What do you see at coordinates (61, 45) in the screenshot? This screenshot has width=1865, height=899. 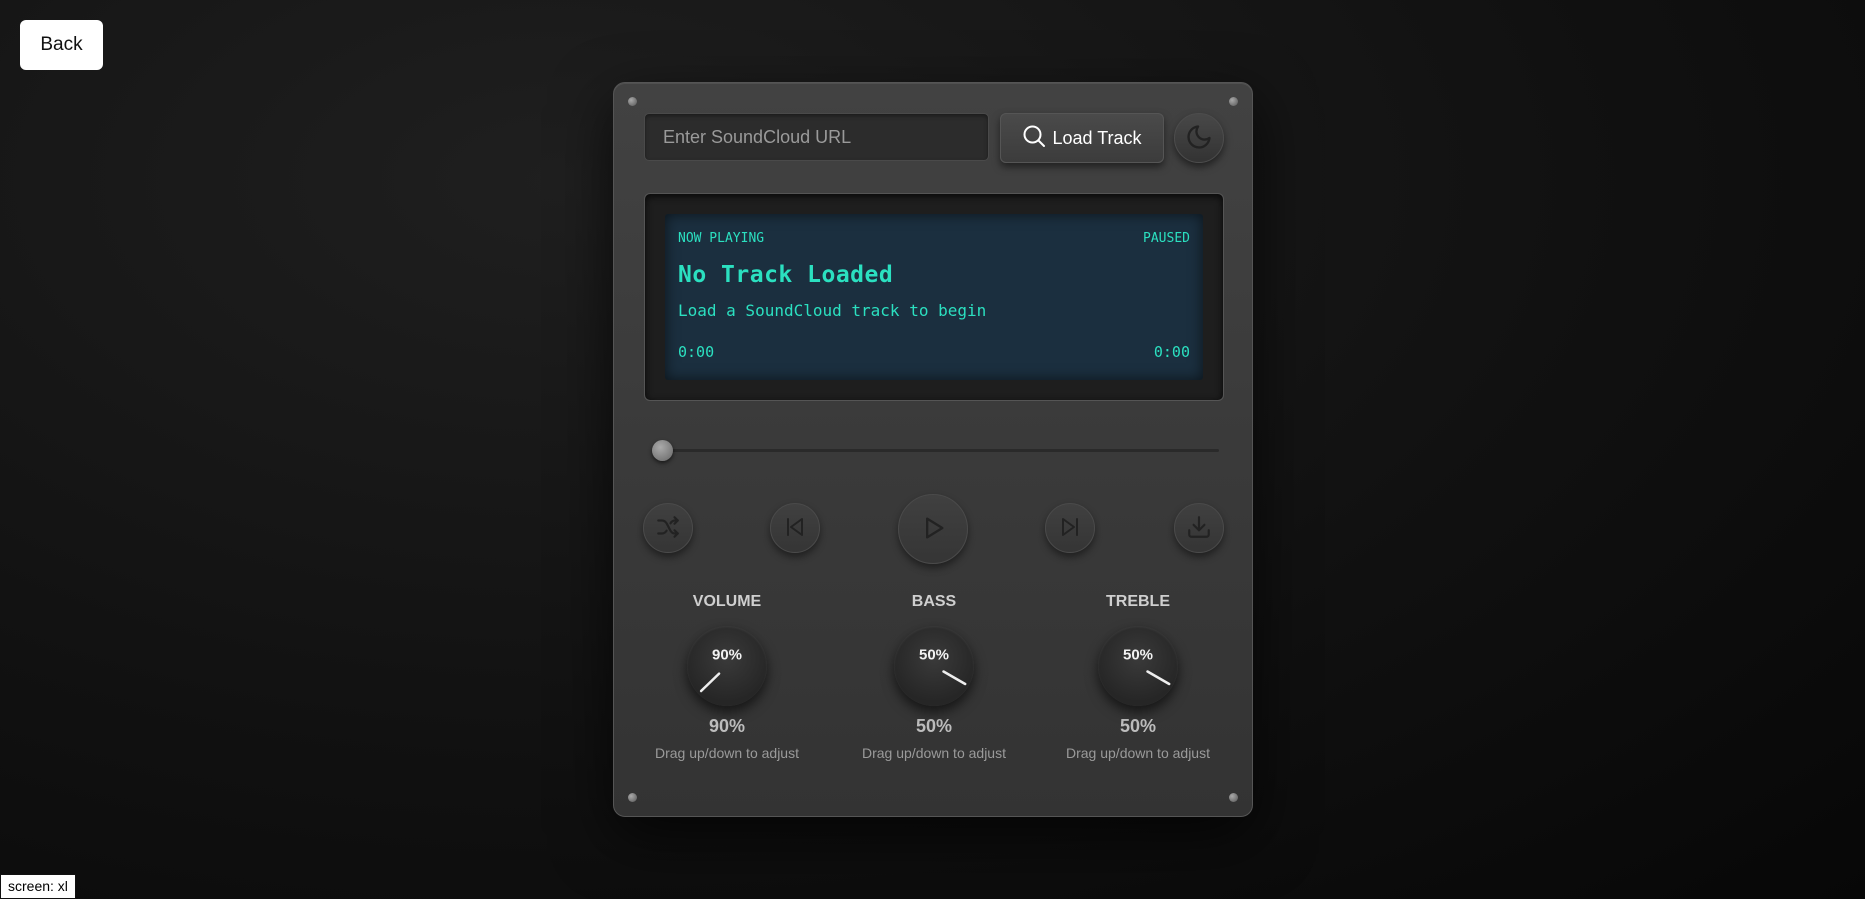 I see `back-button: Back` at bounding box center [61, 45].